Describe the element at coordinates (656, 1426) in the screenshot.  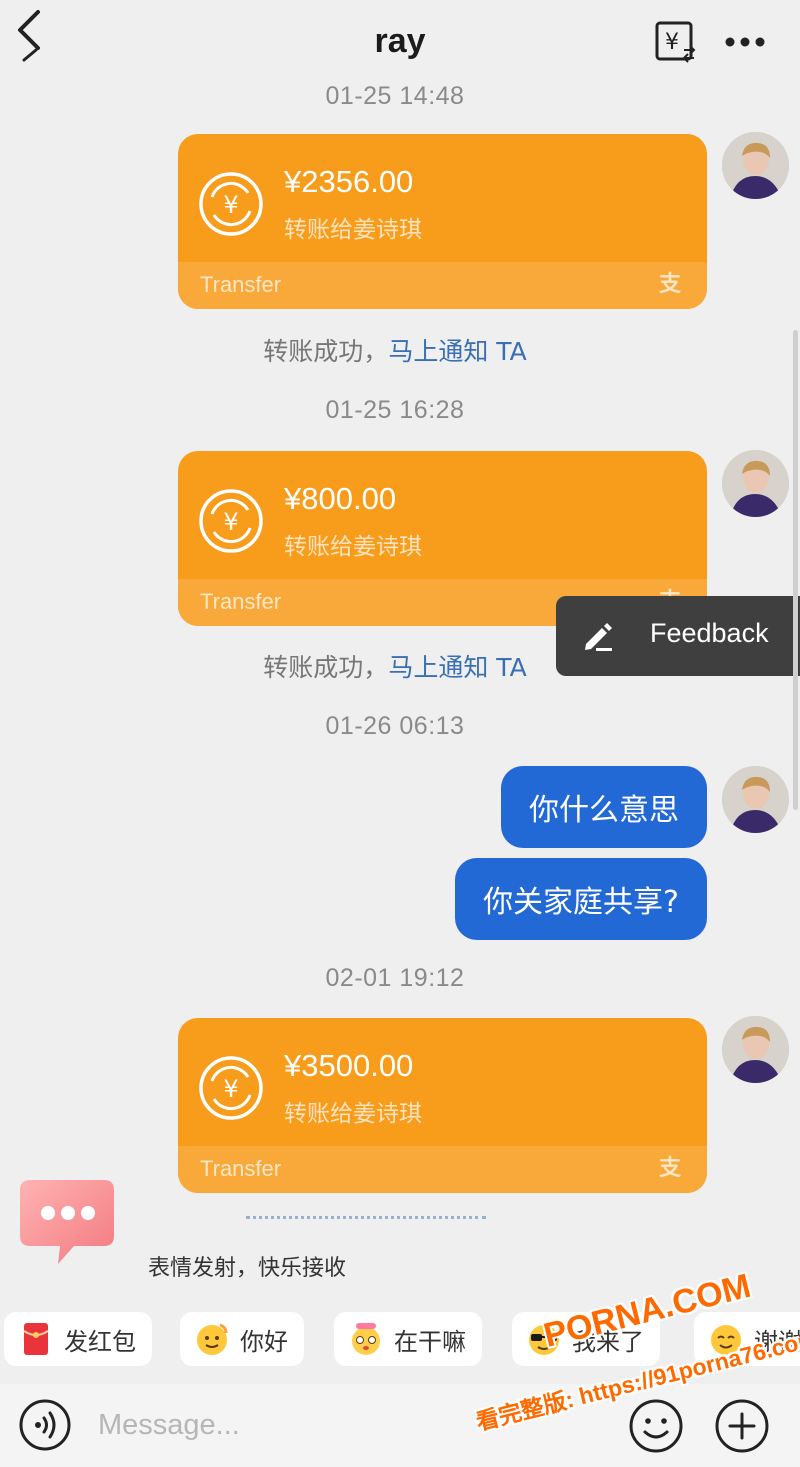
I see `smiley-icon` at that location.